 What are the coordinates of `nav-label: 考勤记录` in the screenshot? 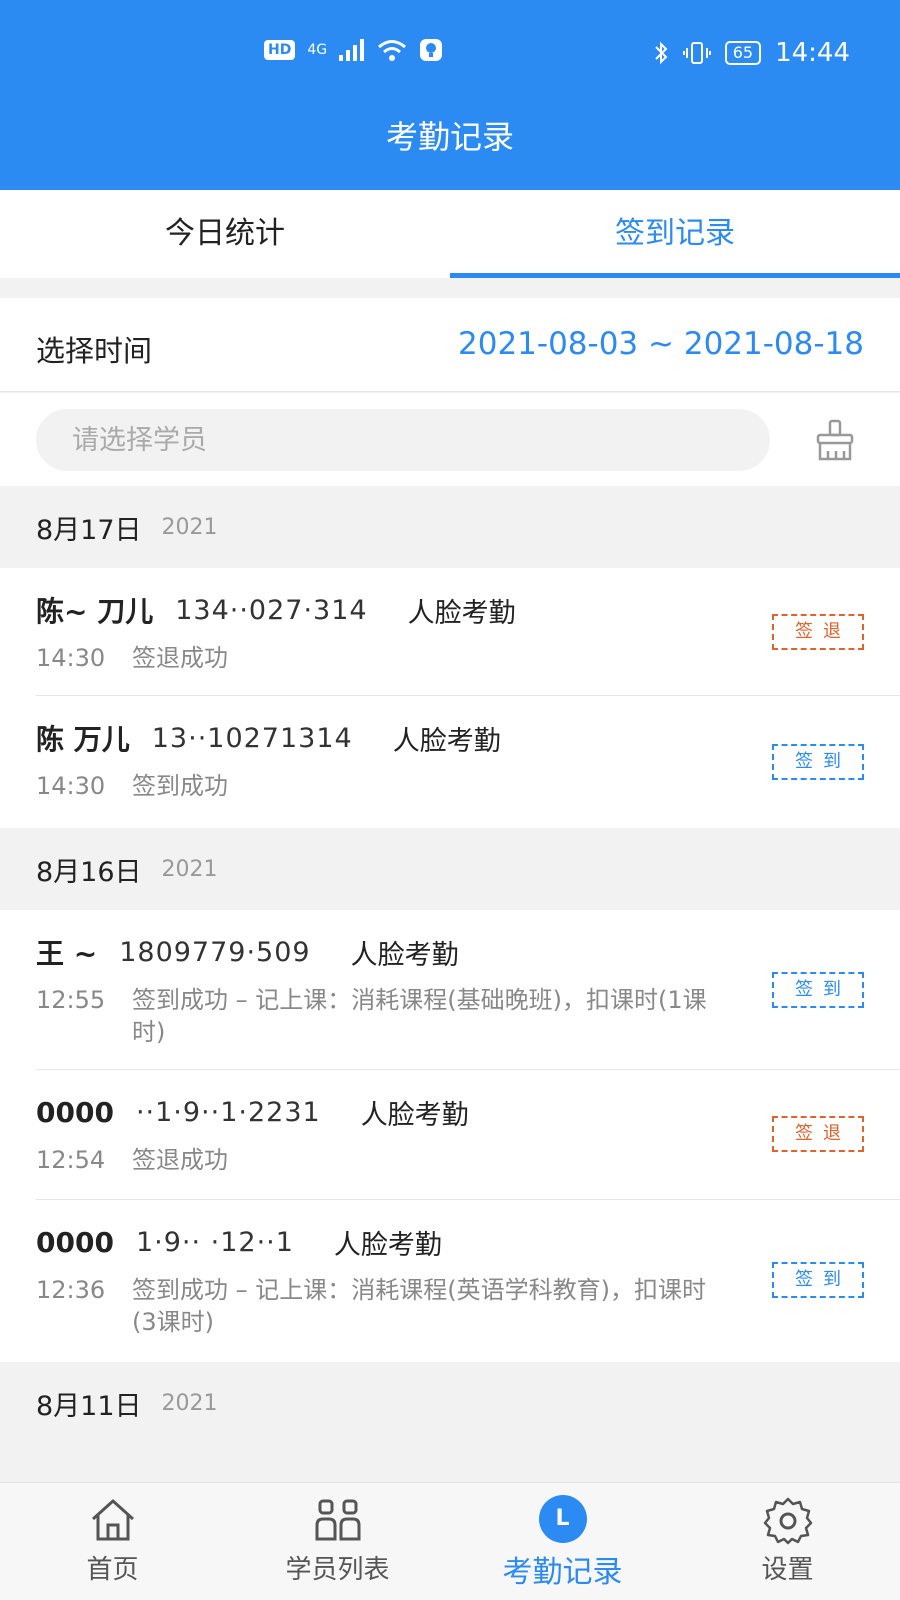 It's located at (562, 1572).